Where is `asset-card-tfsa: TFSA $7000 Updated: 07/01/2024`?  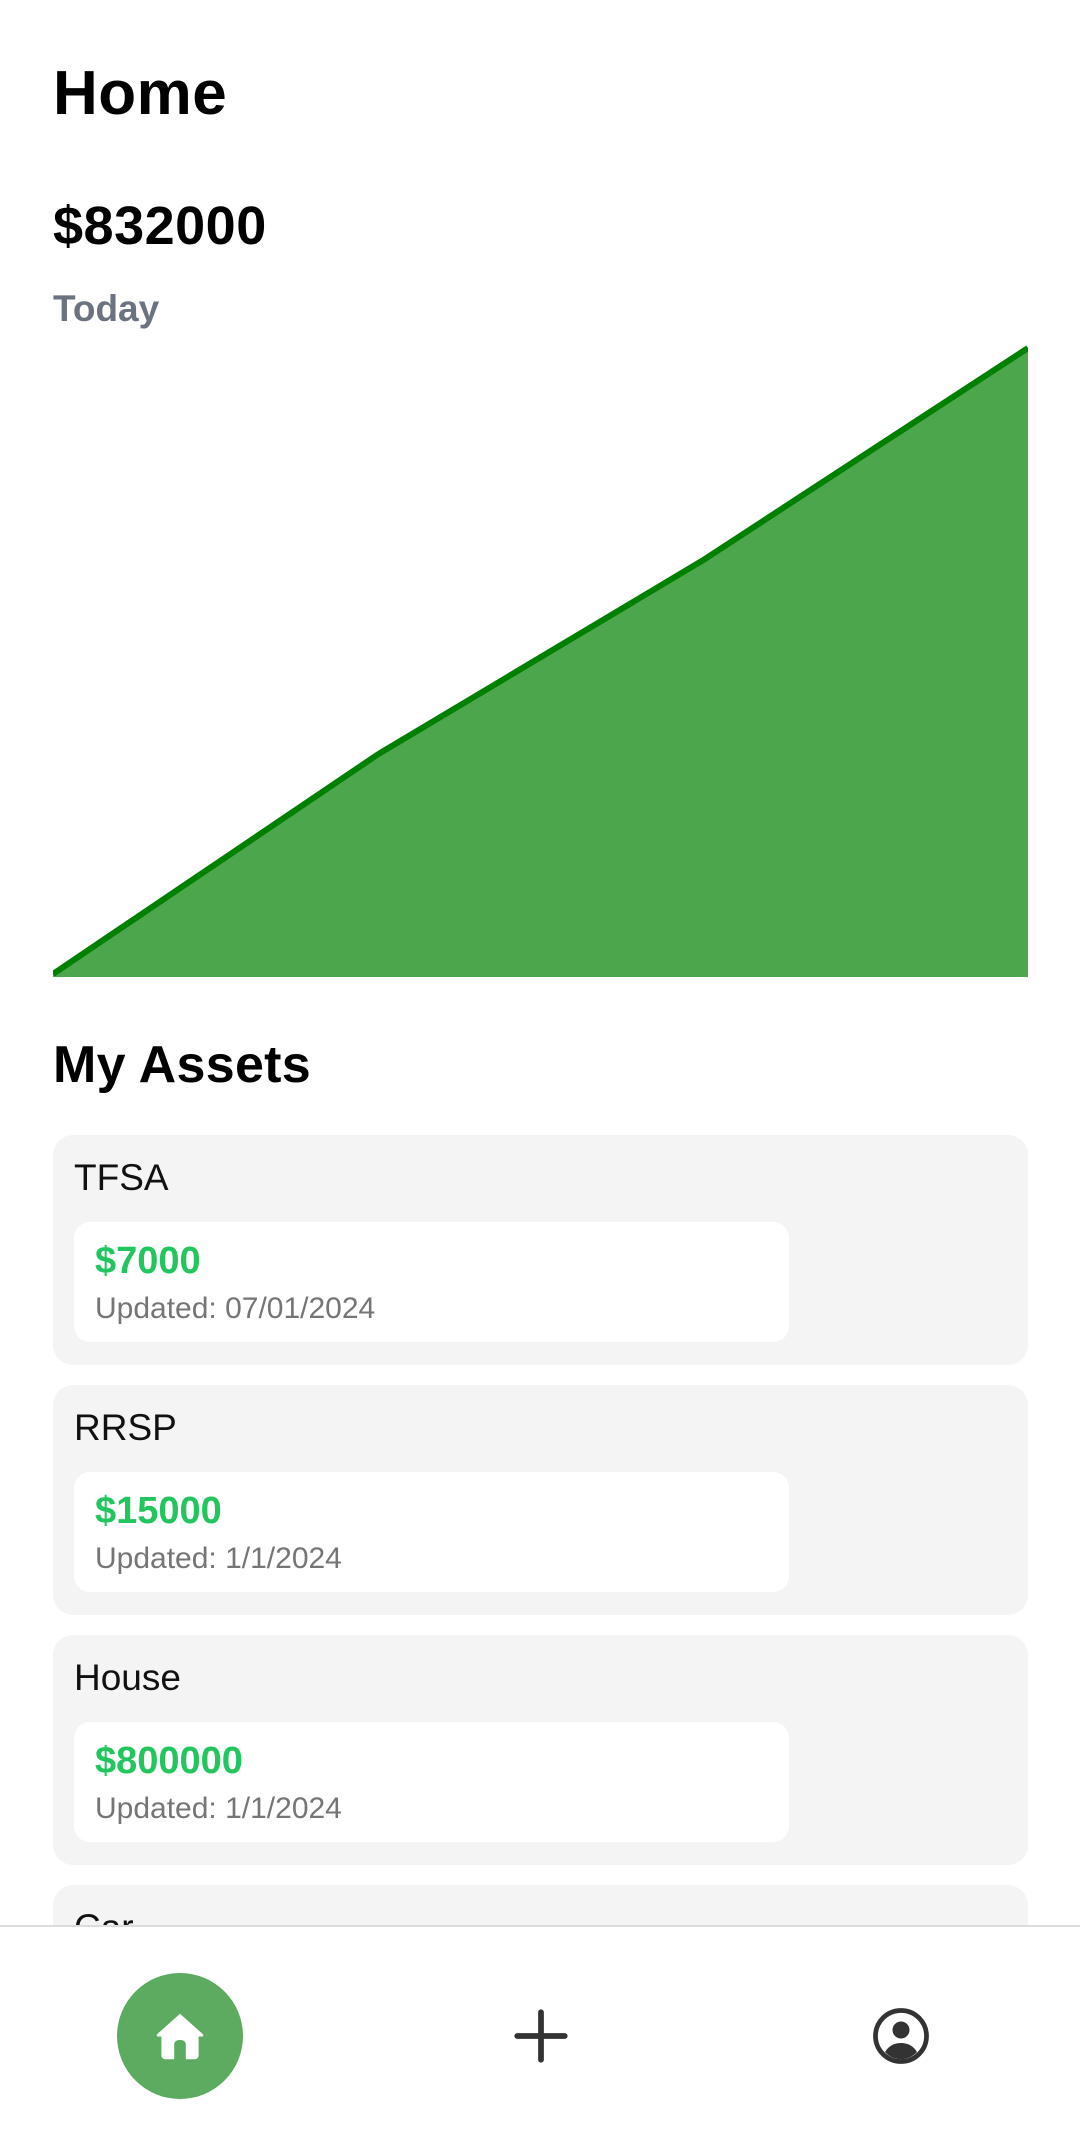 asset-card-tfsa: TFSA $7000 Updated: 07/01/2024 is located at coordinates (540, 1250).